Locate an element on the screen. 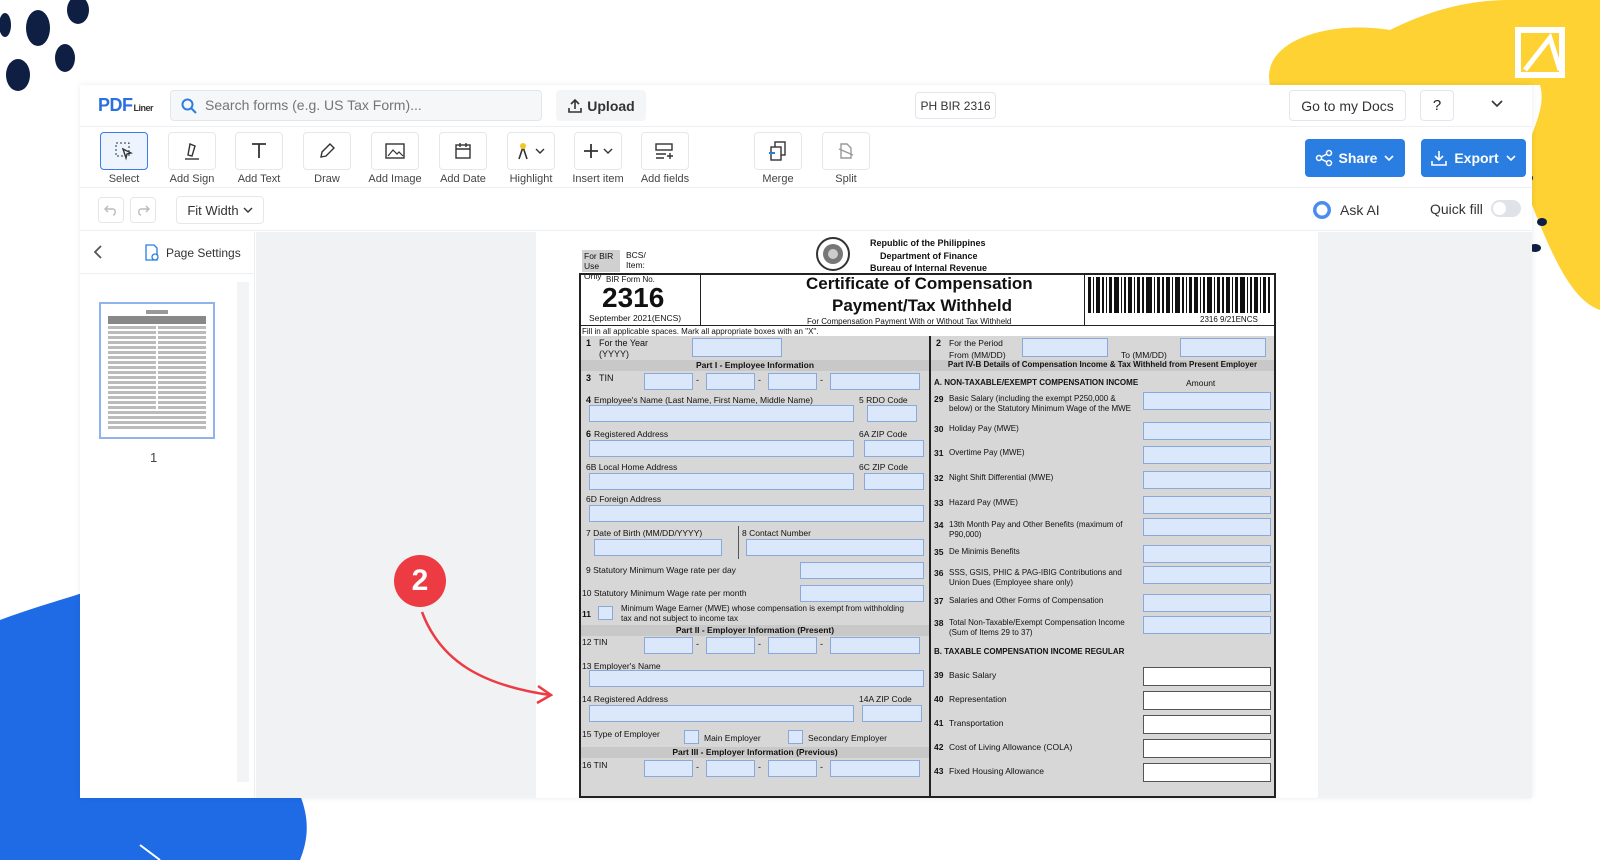 This screenshot has height=860, width=1600. ask-ai-button: Ask AI is located at coordinates (1346, 210).